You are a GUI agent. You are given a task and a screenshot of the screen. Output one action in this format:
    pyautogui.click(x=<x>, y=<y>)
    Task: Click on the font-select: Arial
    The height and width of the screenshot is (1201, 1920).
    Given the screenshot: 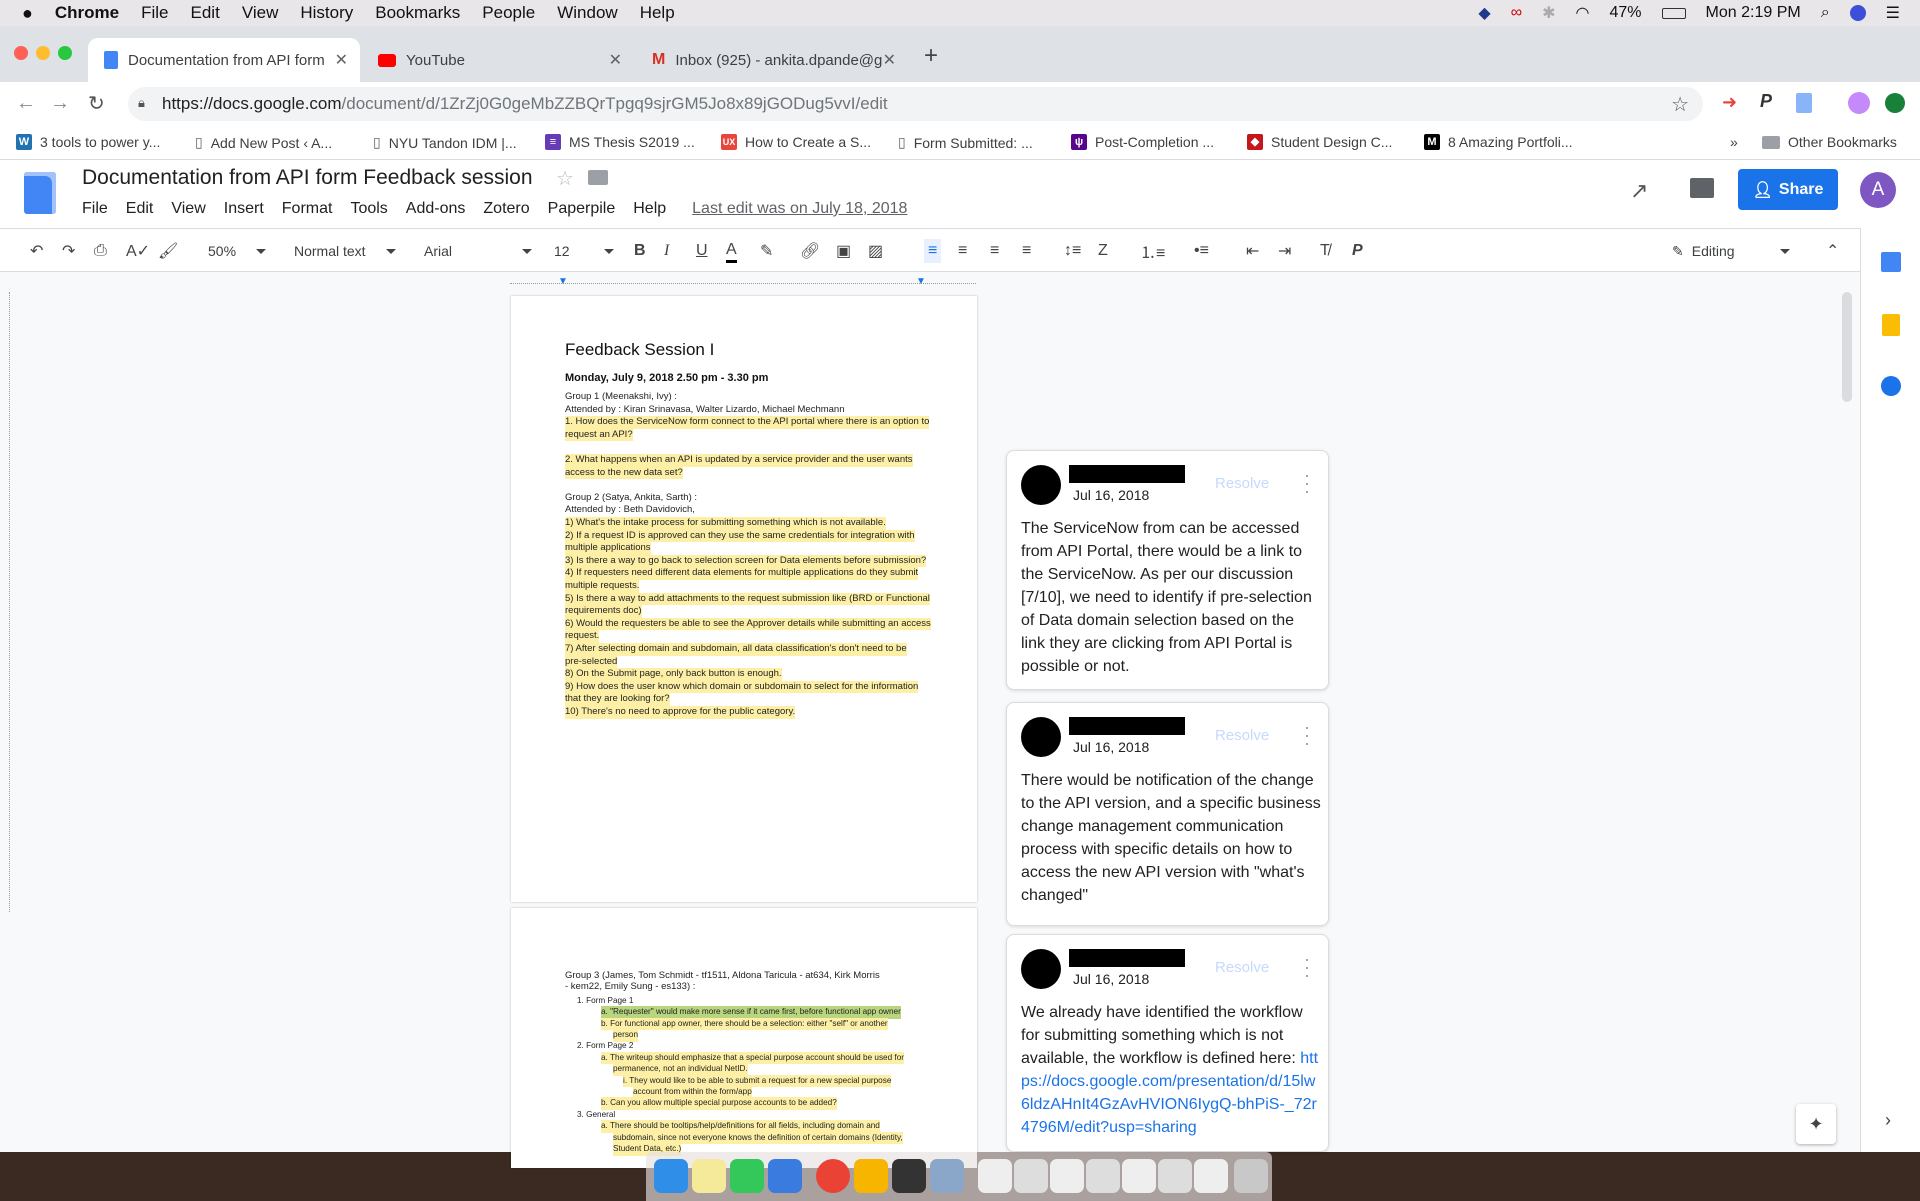 What is the action you would take?
    pyautogui.click(x=478, y=251)
    